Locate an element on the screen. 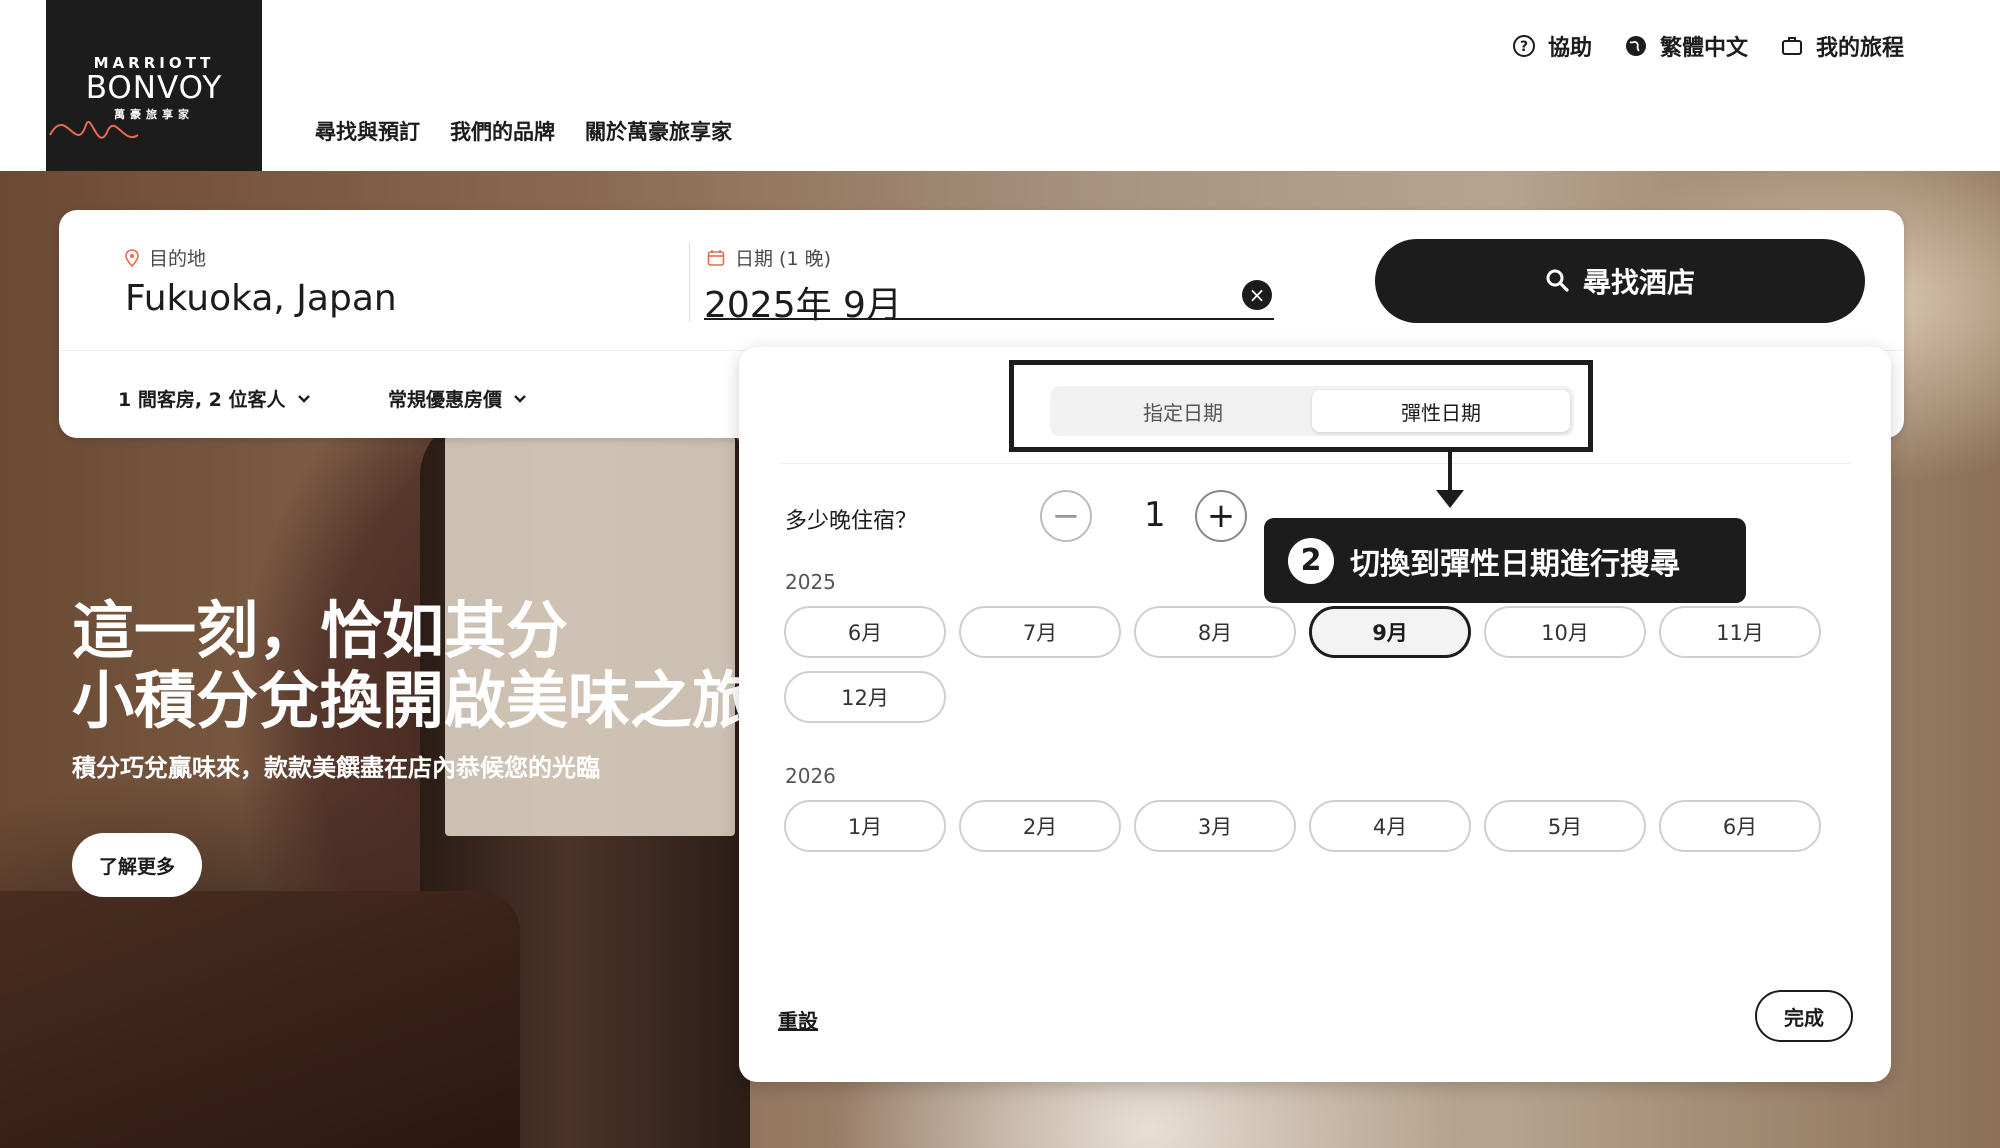 The width and height of the screenshot is (2000, 1148). utility-nav: ? 協助 繁體中文 我的旅程 is located at coordinates (1708, 46).